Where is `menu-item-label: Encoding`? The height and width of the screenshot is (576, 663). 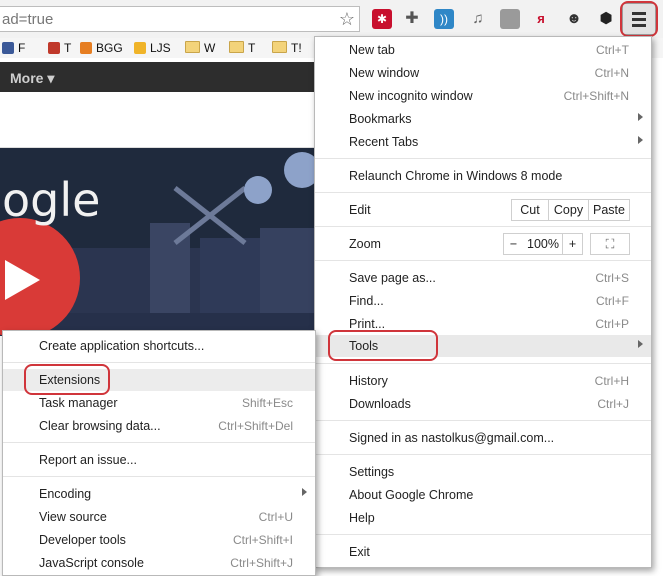
menu-item-label: Encoding is located at coordinates (65, 494).